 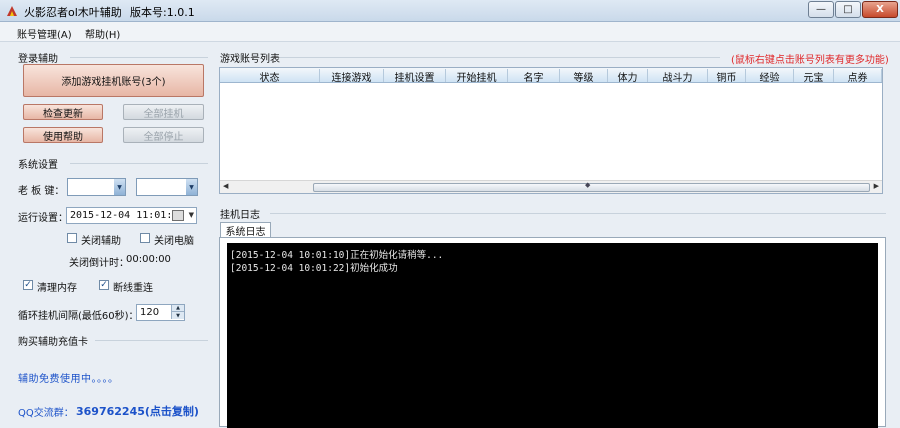 What do you see at coordinates (314, 268) in the screenshot?
I see `log-line: [2015-12-04 10:01:22]初始化成功` at bounding box center [314, 268].